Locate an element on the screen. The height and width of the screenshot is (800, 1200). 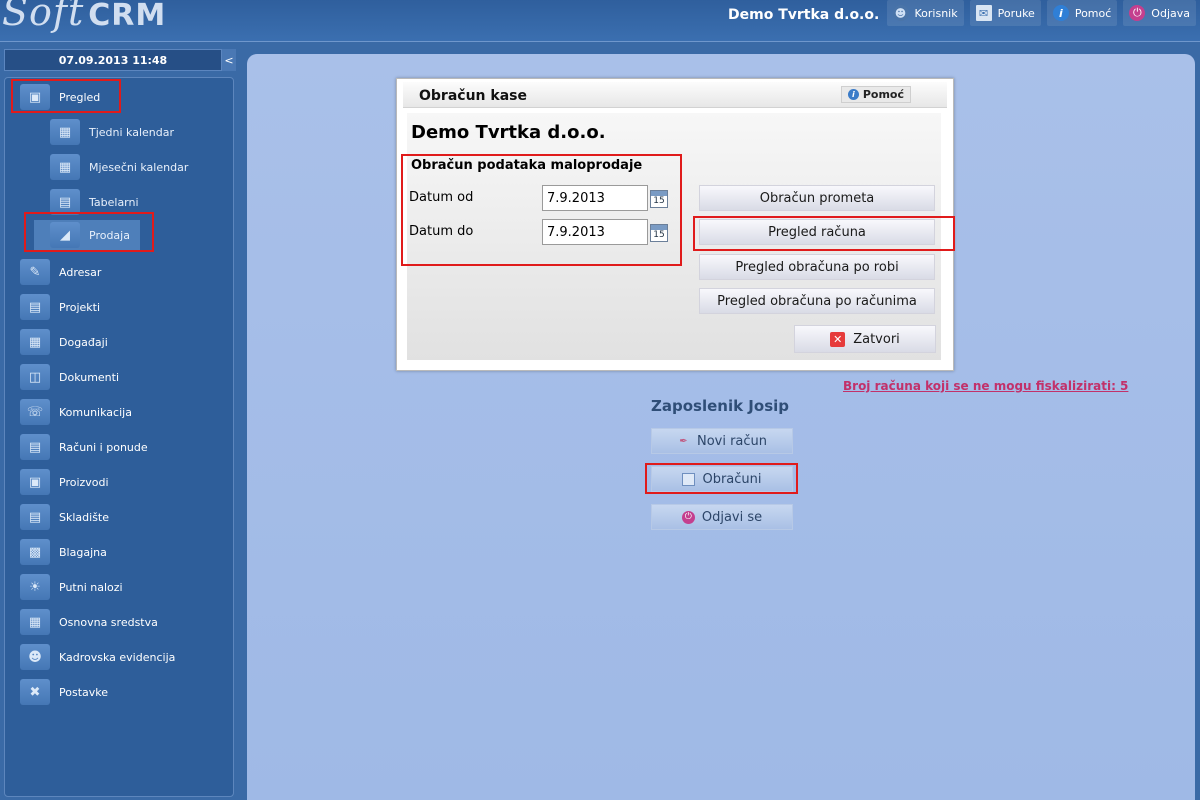
sidebar-item-tjedni-kalendar: ▦ Tjedni kalendar is located at coordinates (112, 132).